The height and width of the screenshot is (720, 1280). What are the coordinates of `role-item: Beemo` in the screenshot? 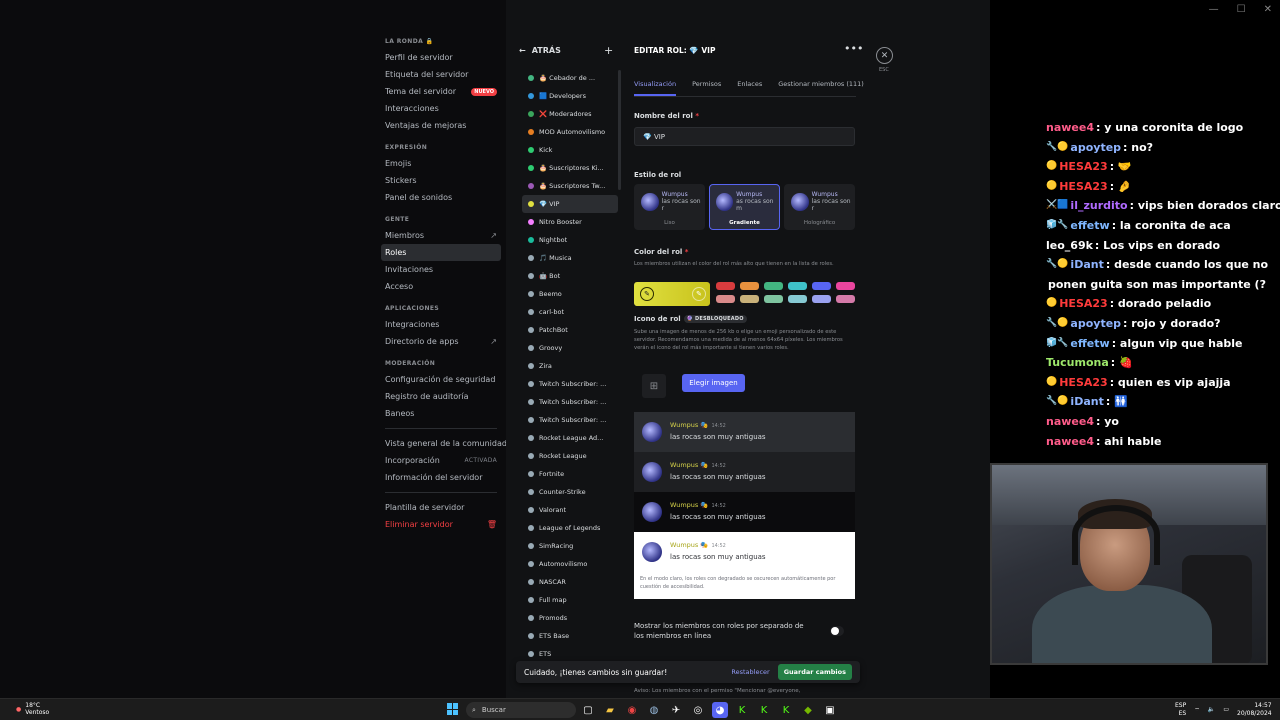 It's located at (570, 294).